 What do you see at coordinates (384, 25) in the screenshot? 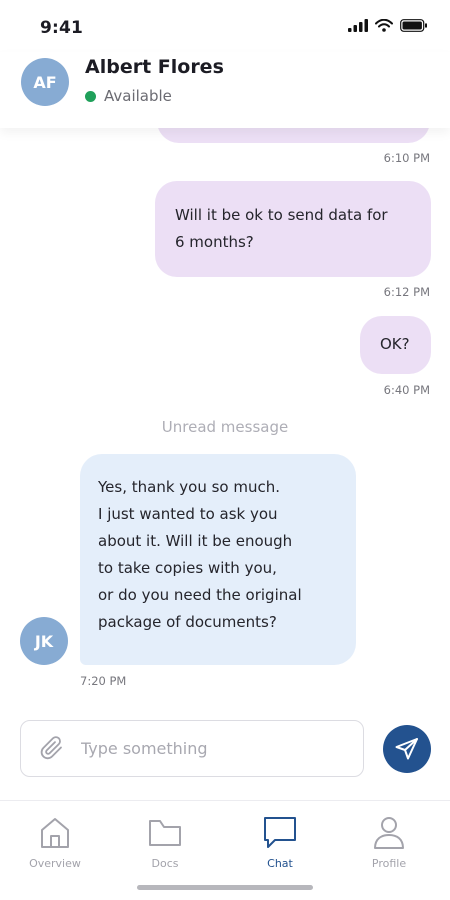
I see `wifi-icon` at bounding box center [384, 25].